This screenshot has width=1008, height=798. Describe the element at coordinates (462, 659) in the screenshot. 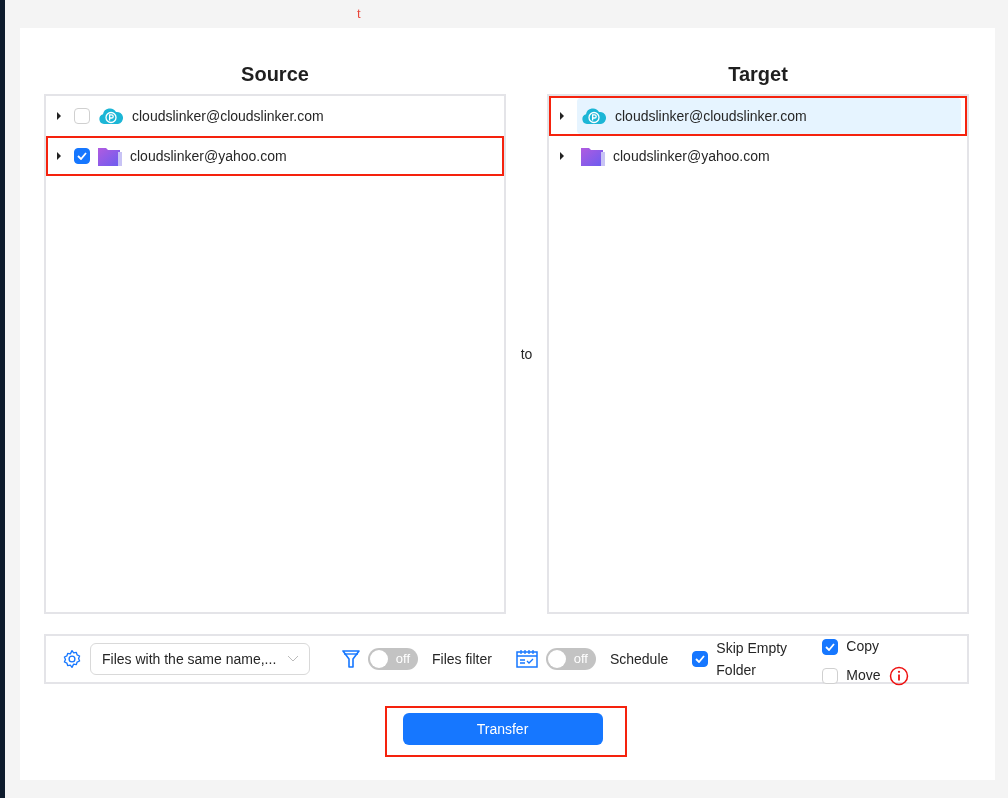

I see `option-label: Files filter` at that location.